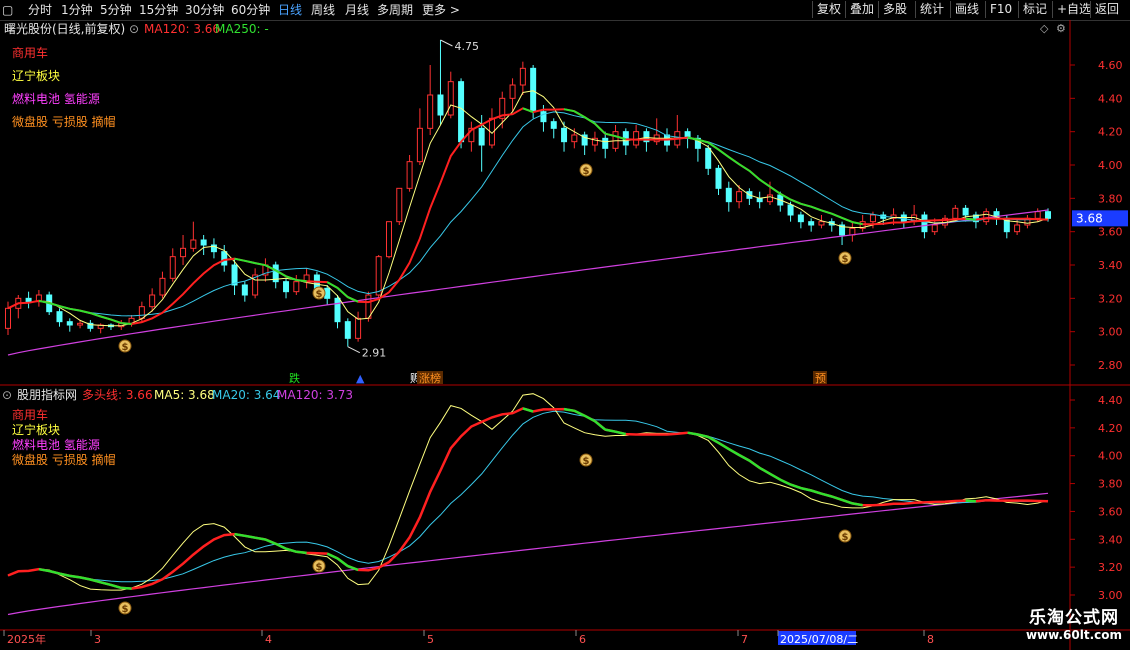  Describe the element at coordinates (7, 395) in the screenshot. I see `indicator-dropdown-icon: ⊙` at that location.